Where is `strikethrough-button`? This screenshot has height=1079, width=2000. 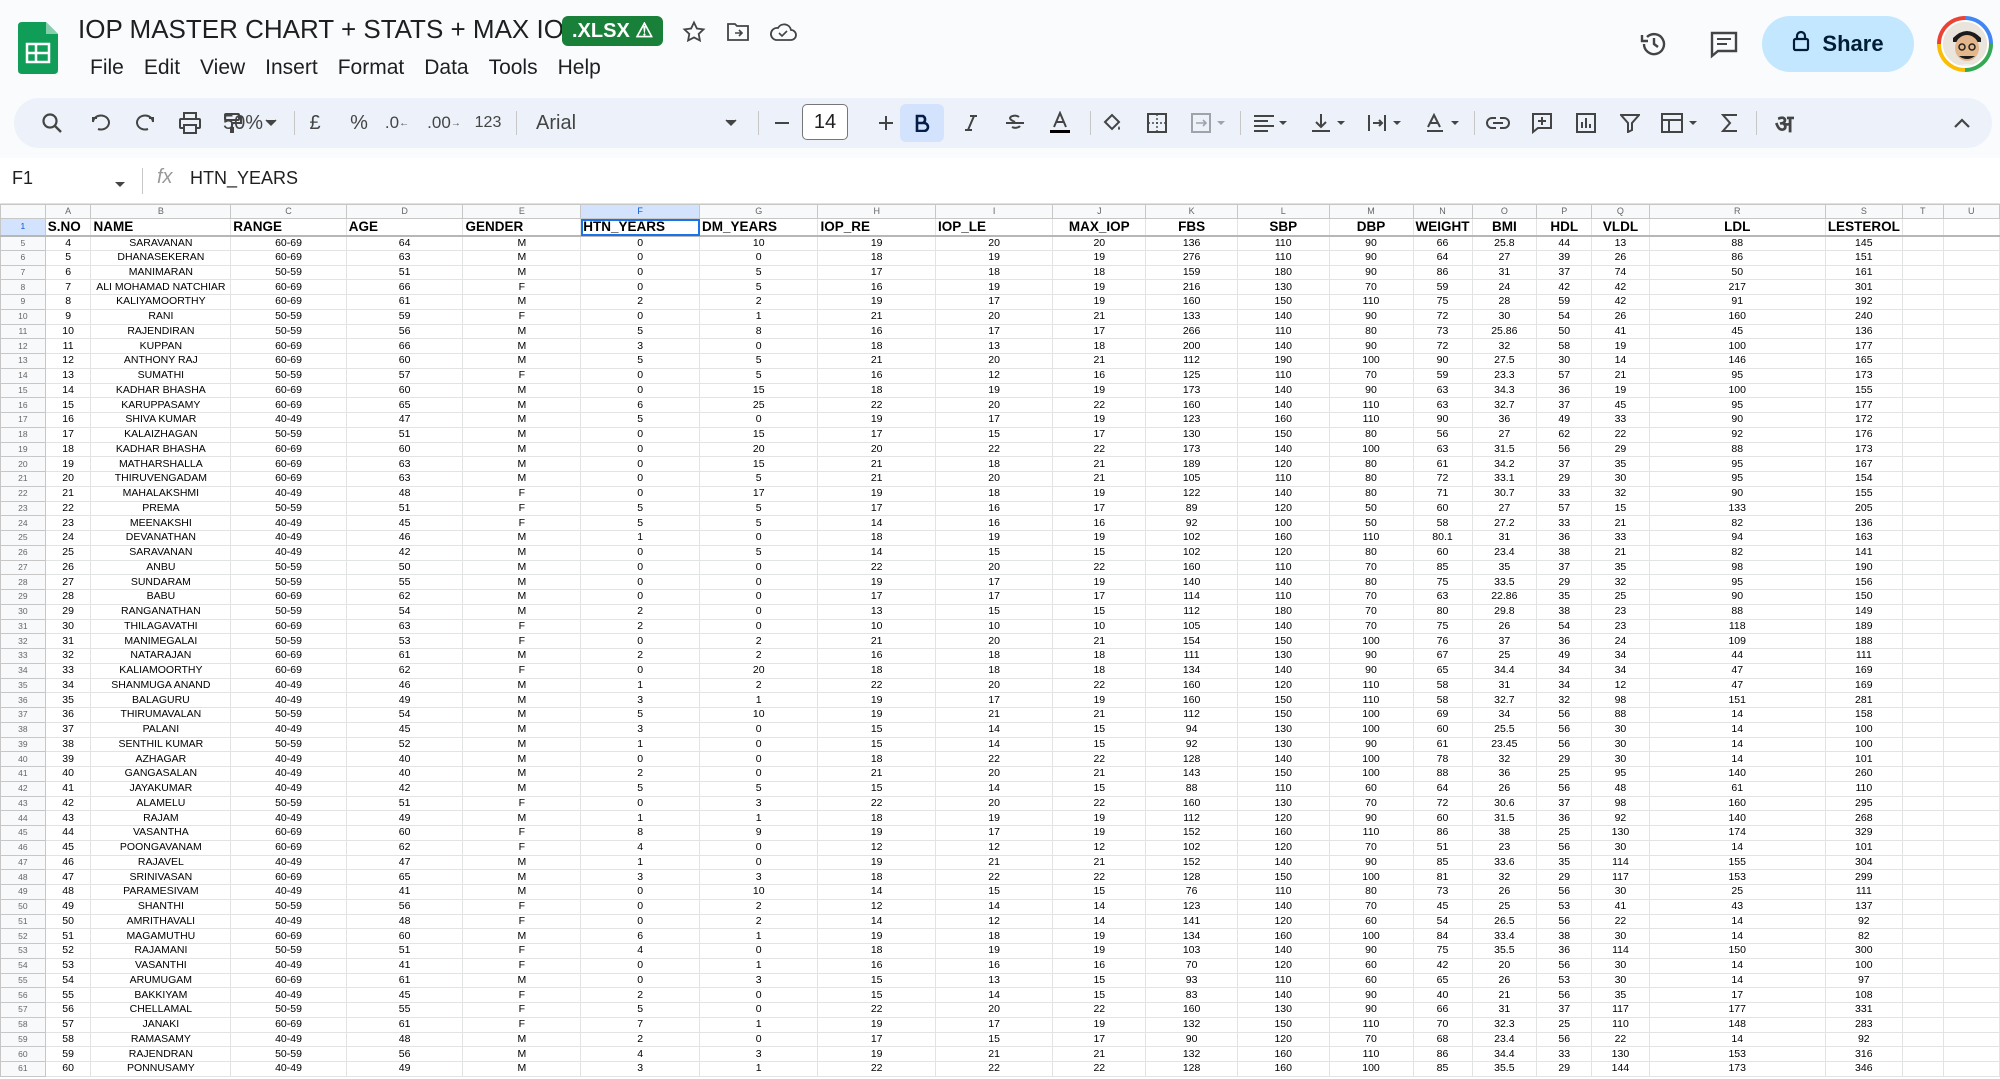 strikethrough-button is located at coordinates (1015, 123).